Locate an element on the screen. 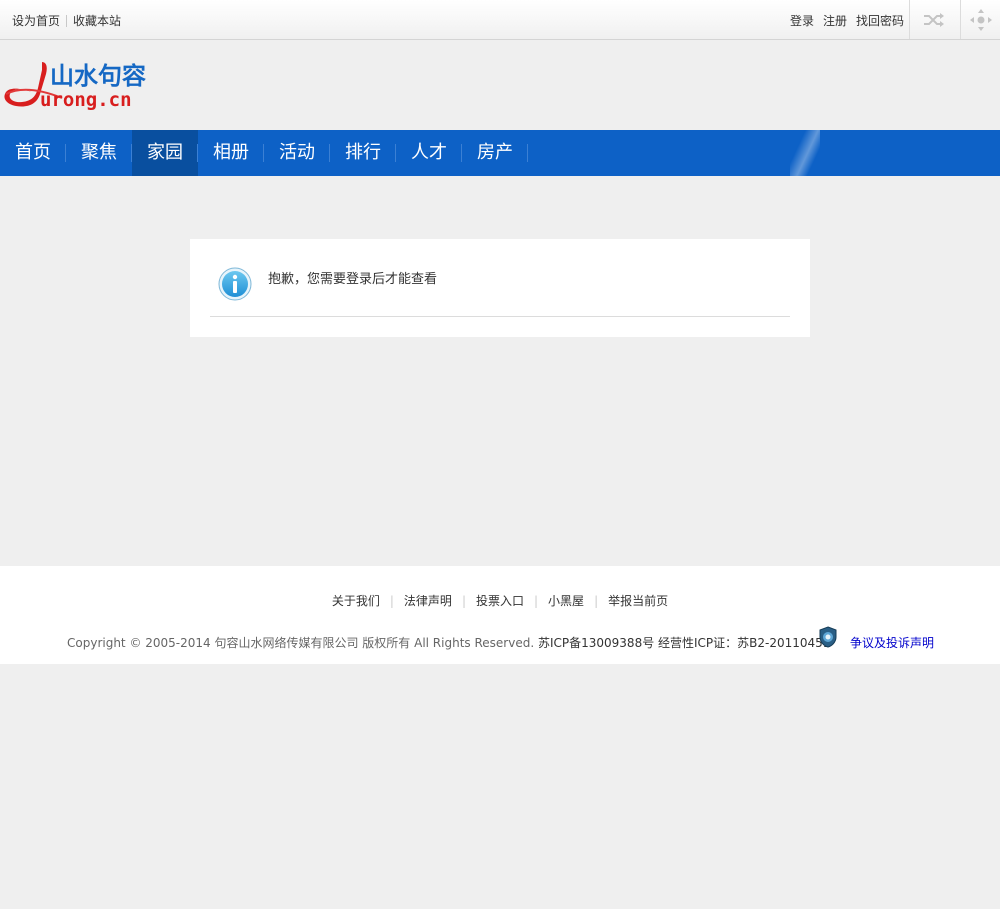  icp-text: 苏ICP备13009388号 经营性ICP证：苏B2-20110451 is located at coordinates (684, 643).